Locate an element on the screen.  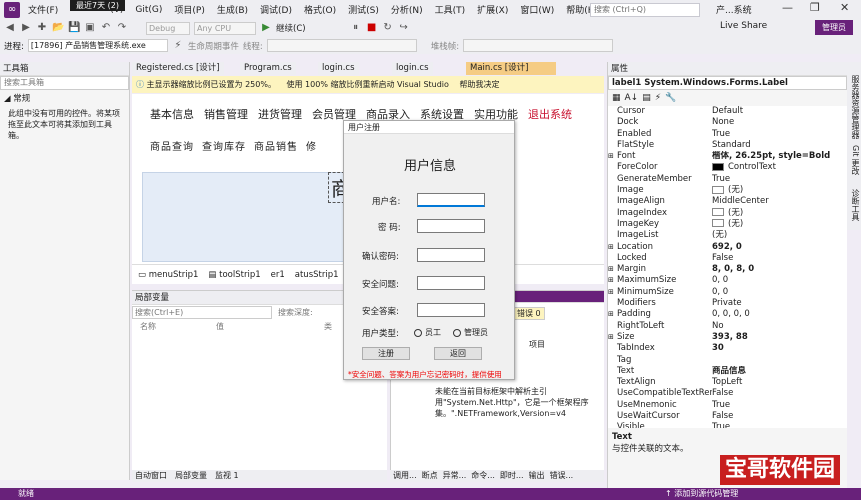
property-row: Tag is located at coordinates (727, 360).